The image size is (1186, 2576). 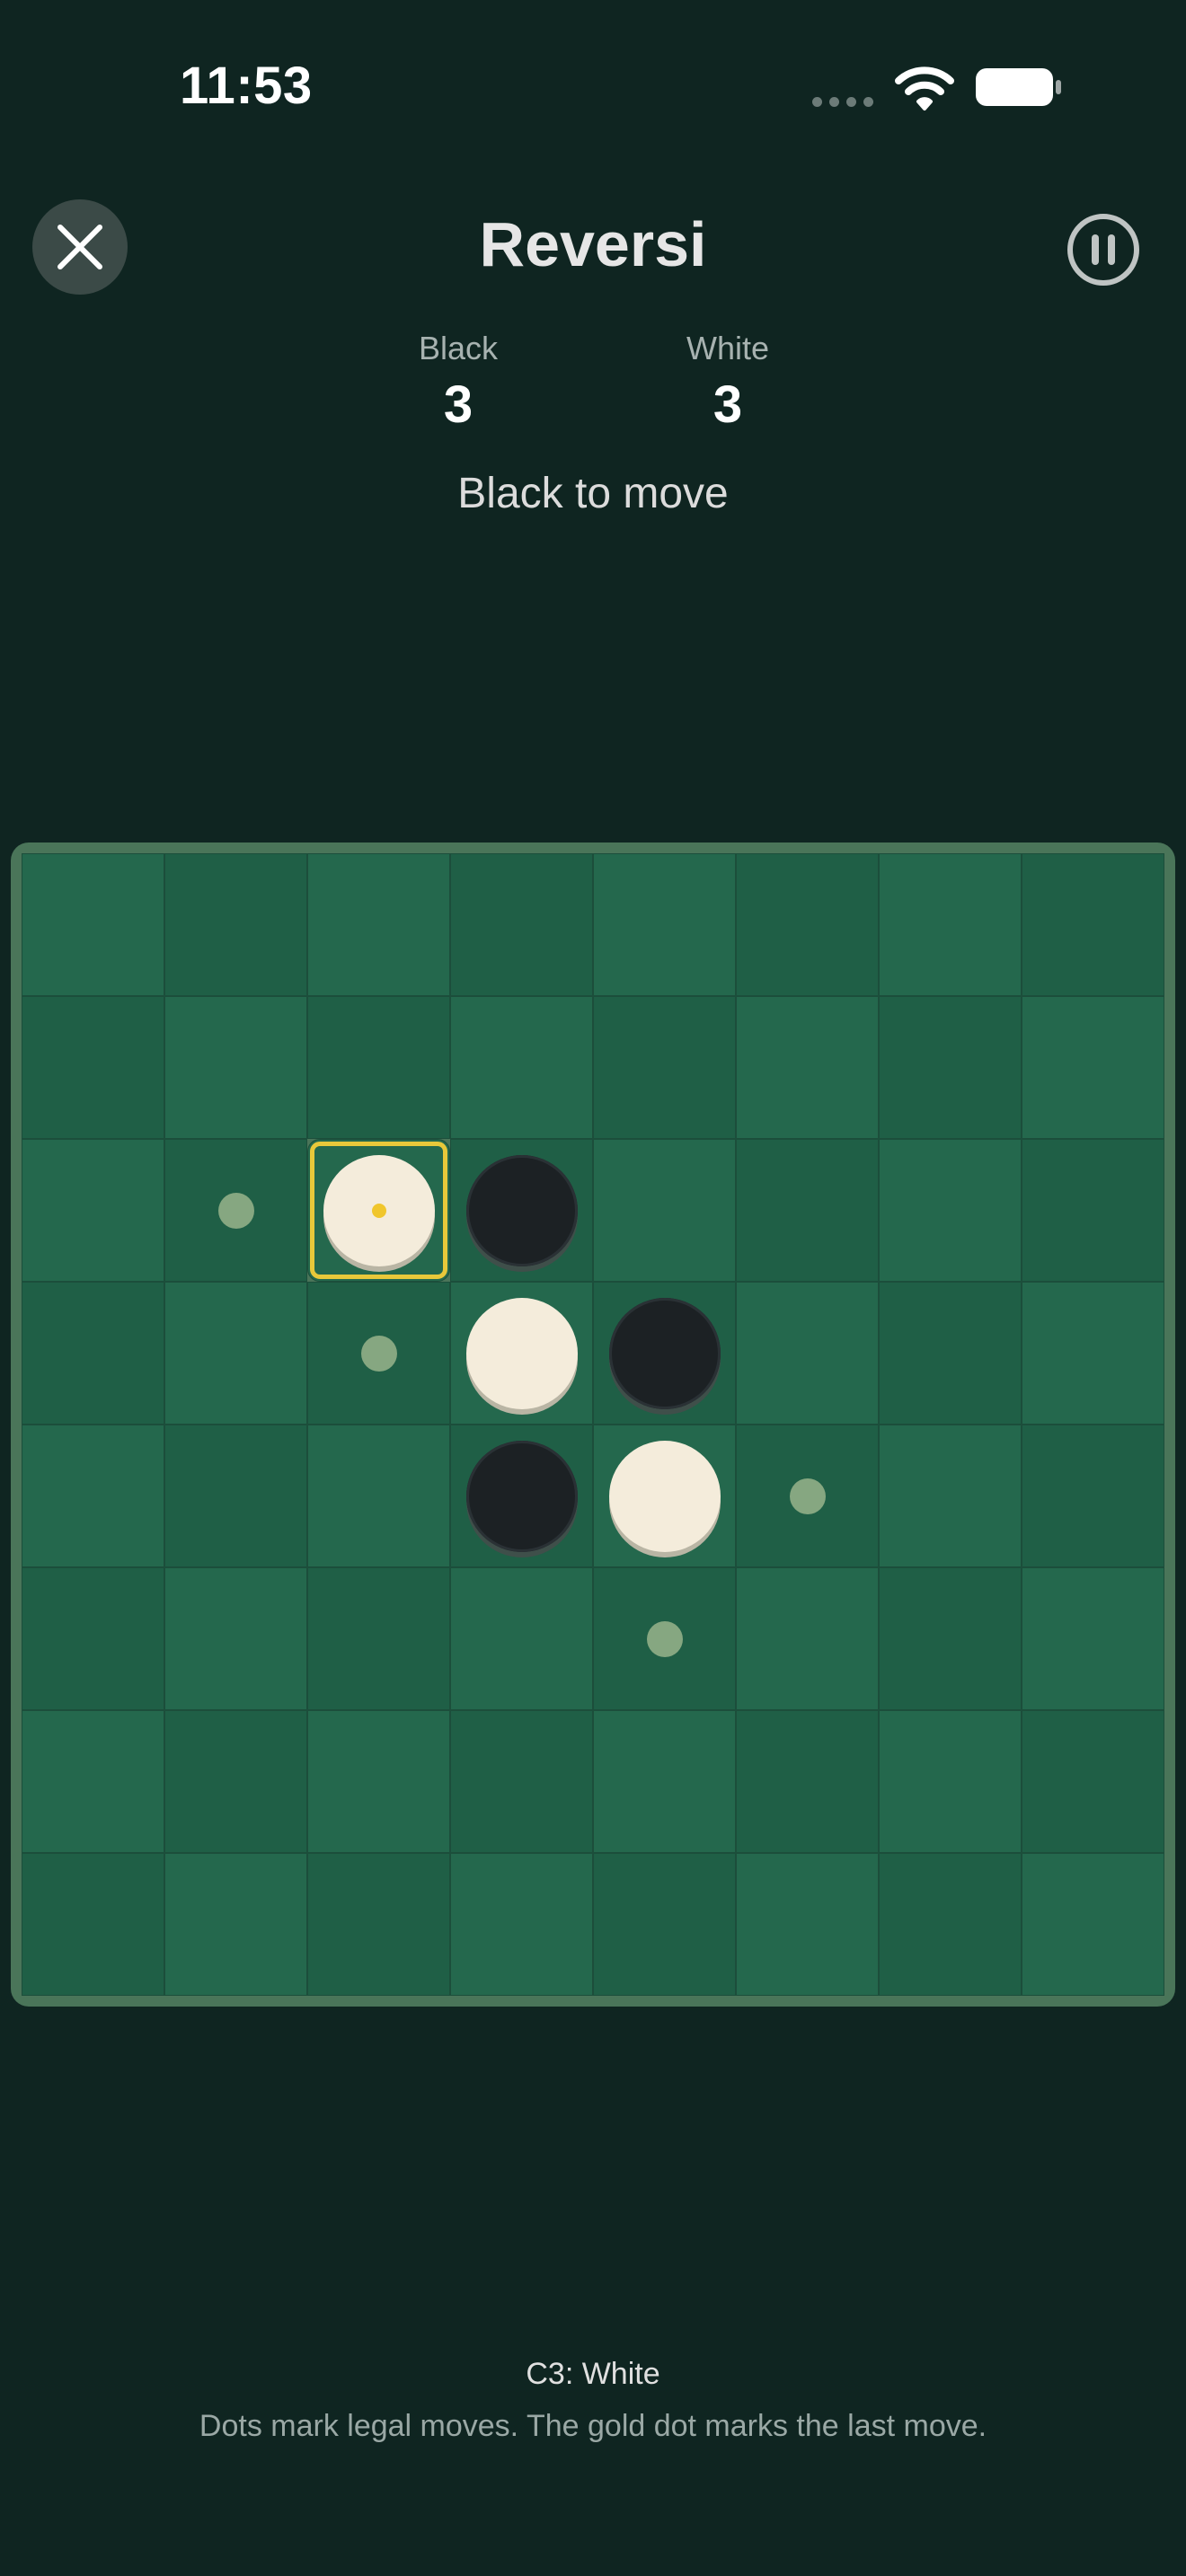 I want to click on wifi-icon, so click(x=924, y=88).